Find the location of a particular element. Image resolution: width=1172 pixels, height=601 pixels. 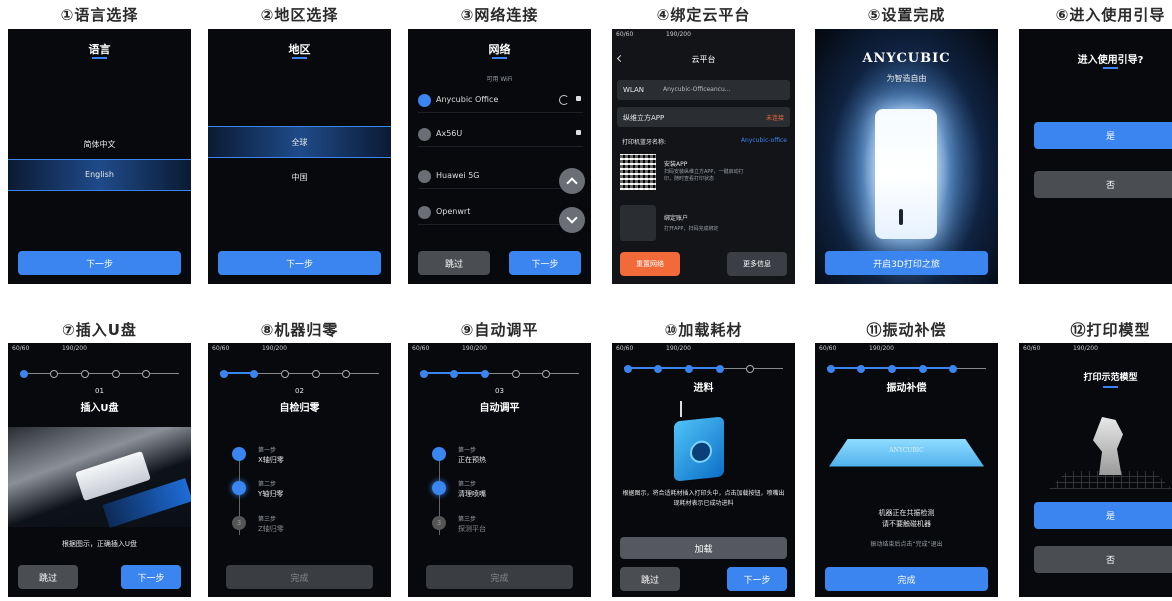

scroll-down-button is located at coordinates (572, 220).